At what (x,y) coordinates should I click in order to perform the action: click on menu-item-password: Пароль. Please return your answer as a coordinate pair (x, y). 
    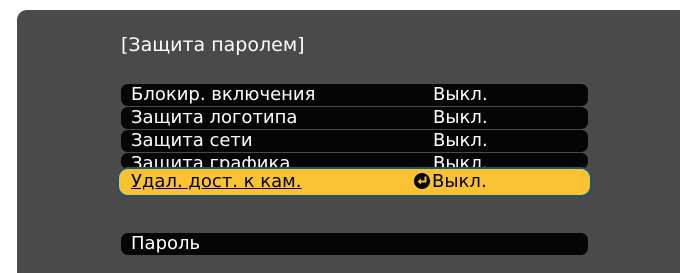
    Looking at the image, I should click on (354, 244).